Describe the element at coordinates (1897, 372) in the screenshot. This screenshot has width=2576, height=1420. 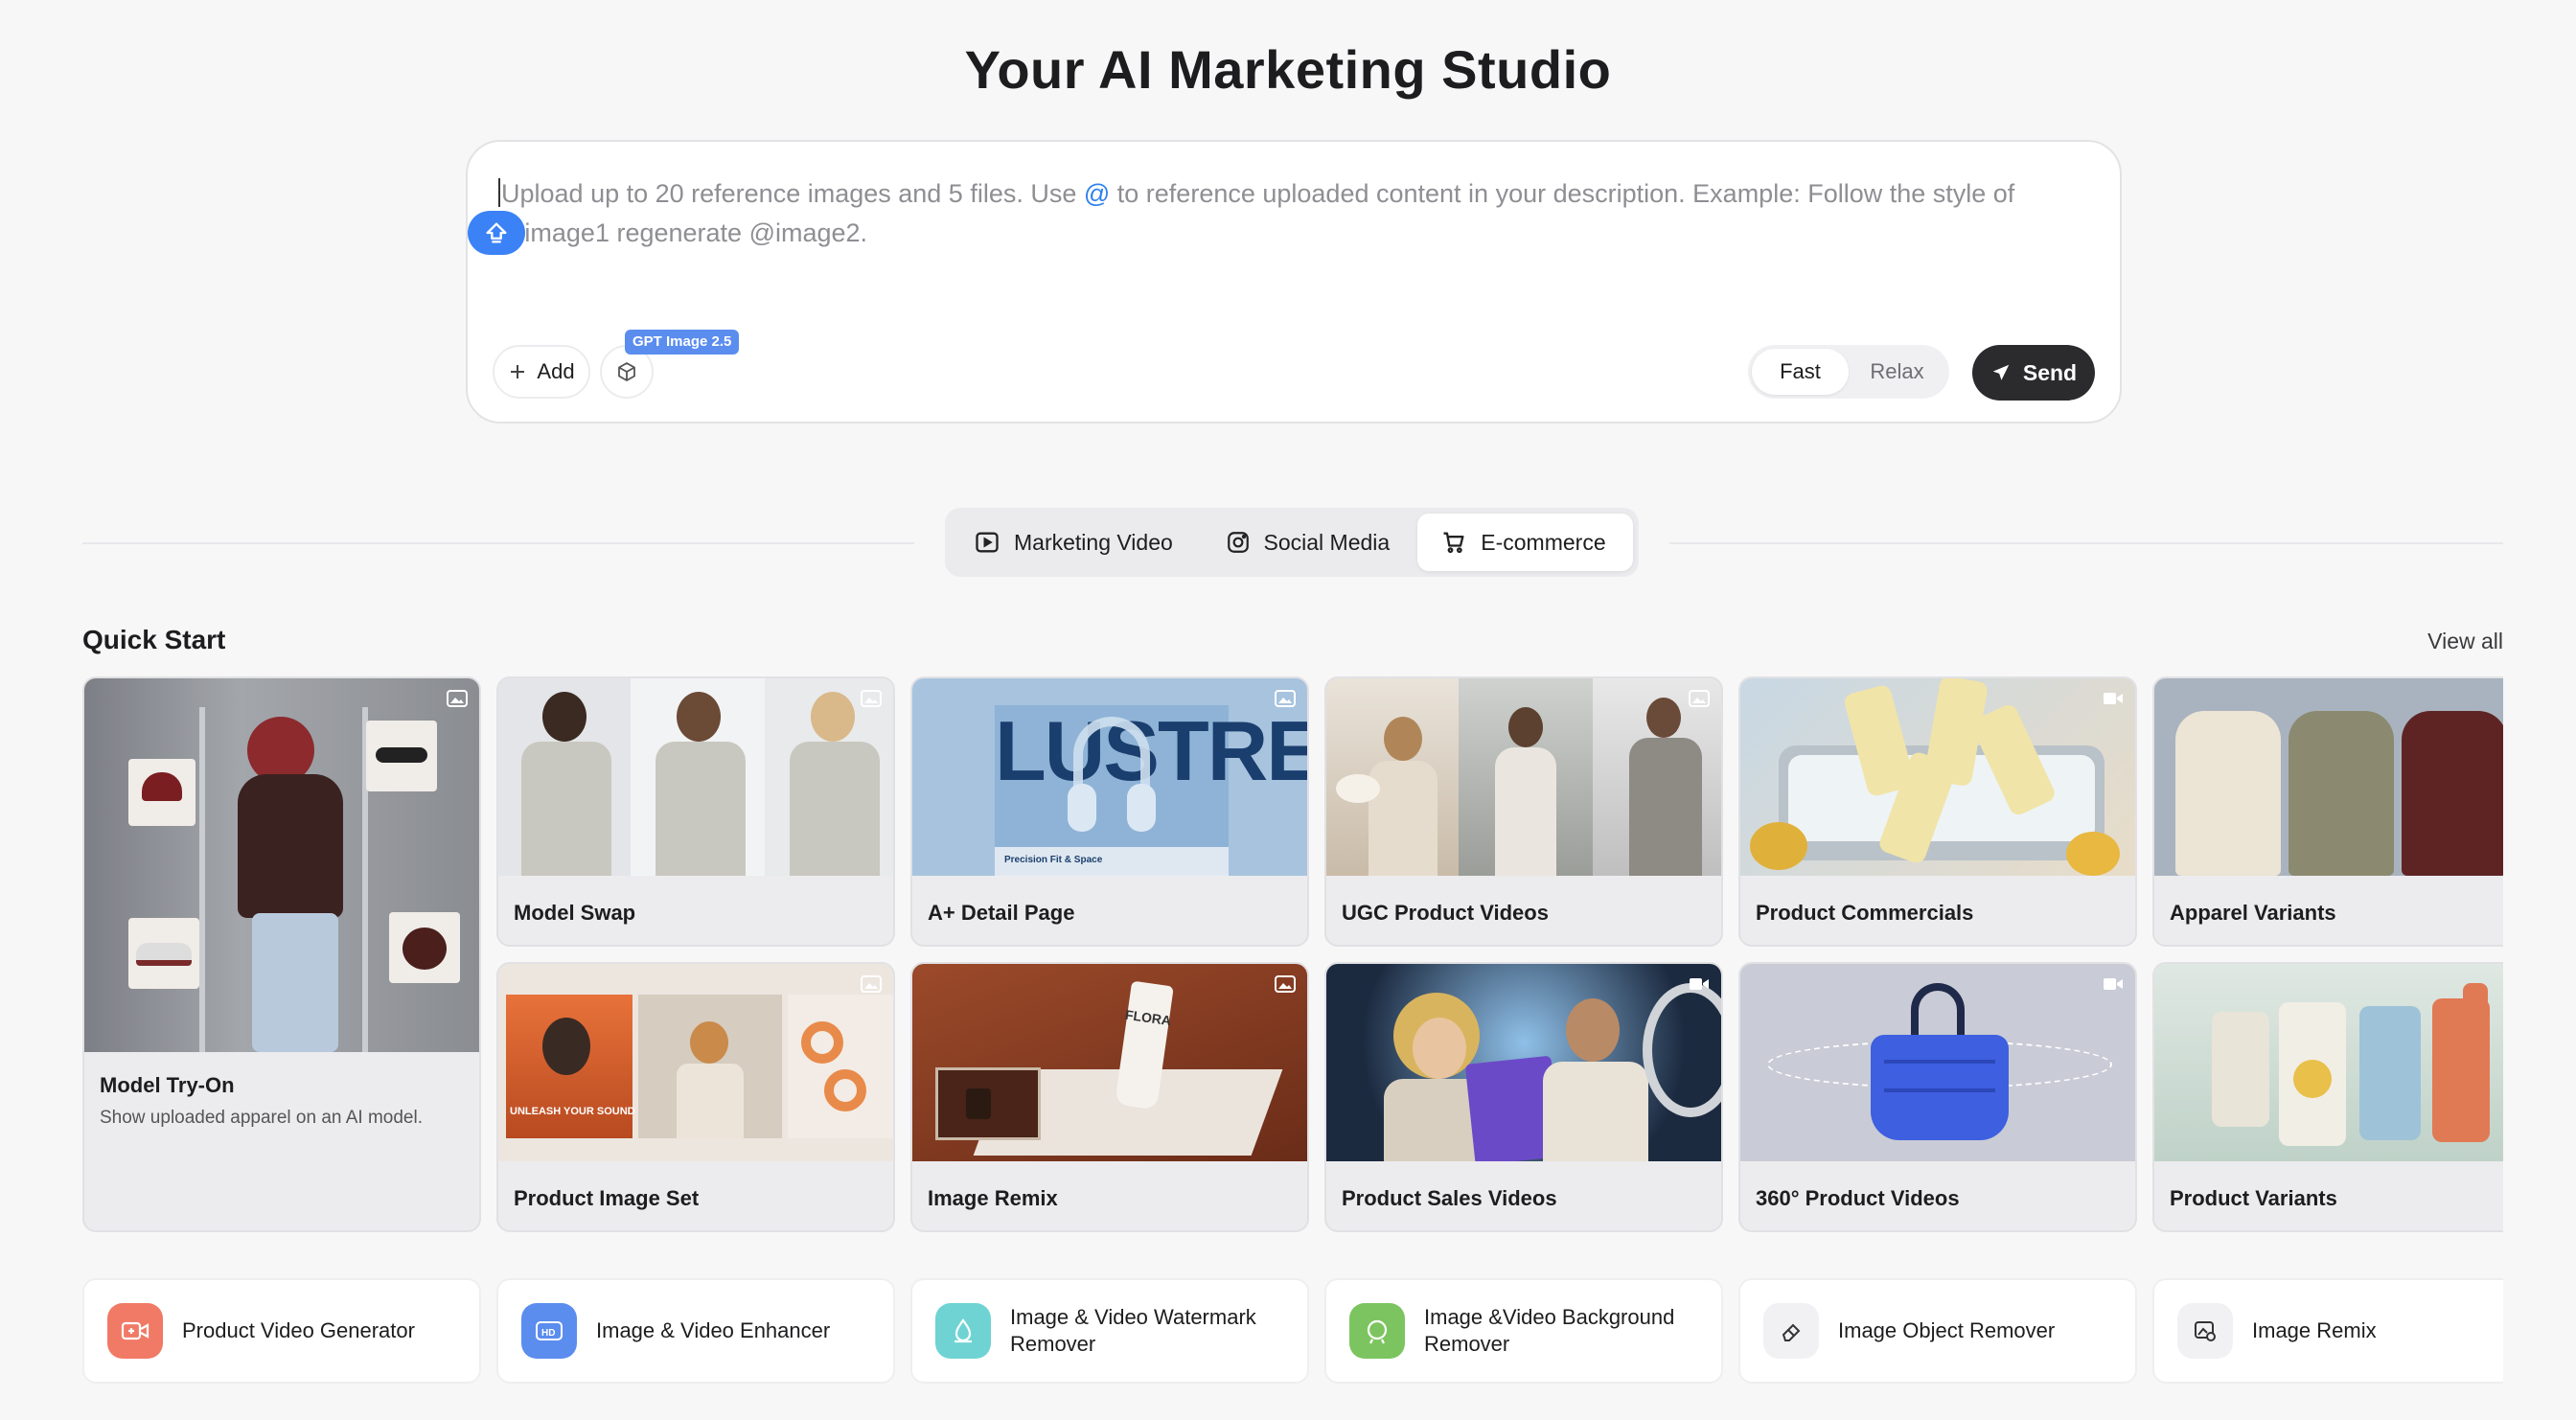
I see `speed-option-relax: Relax` at that location.